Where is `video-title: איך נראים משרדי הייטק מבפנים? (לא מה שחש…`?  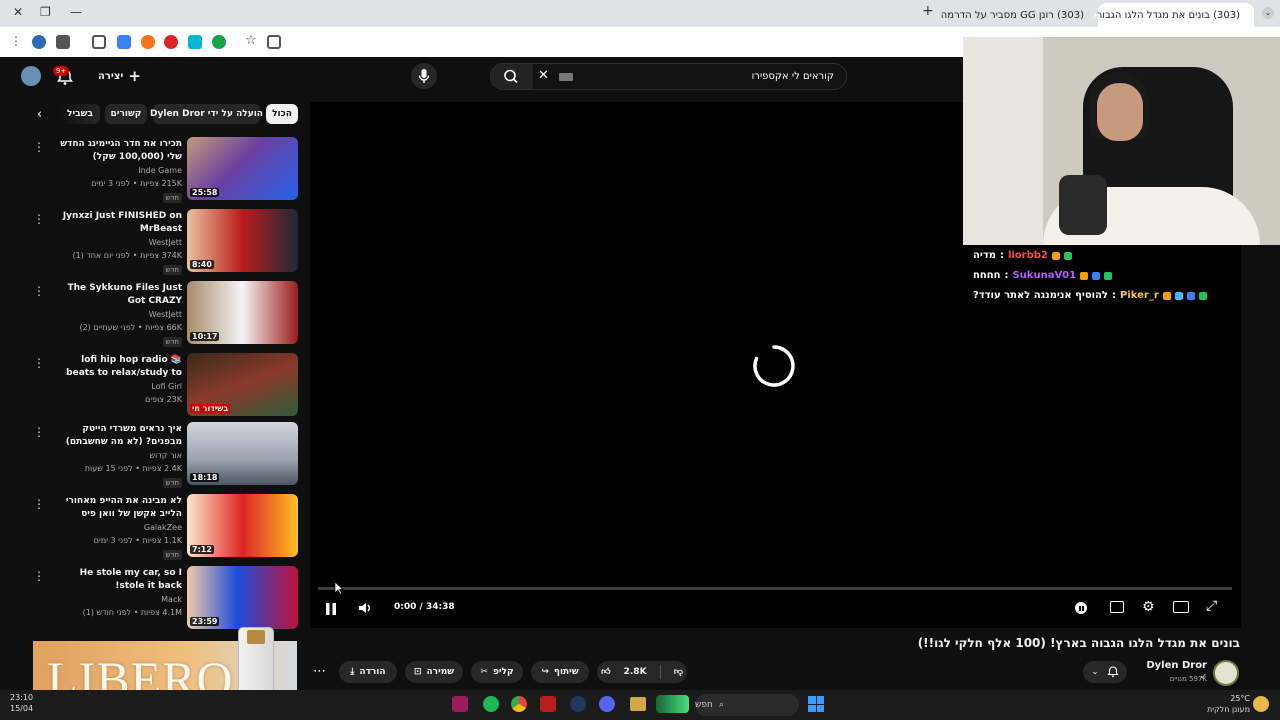 video-title: איך נראים משרדי הייטק מבפנים? (לא מה שחש… is located at coordinates (118, 436).